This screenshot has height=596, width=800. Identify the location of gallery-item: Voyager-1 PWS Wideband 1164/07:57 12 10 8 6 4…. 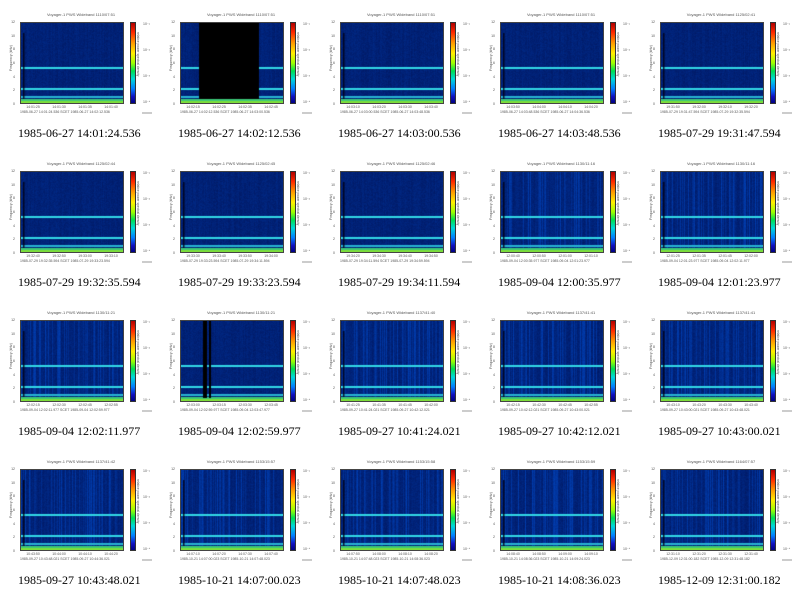
(720, 521).